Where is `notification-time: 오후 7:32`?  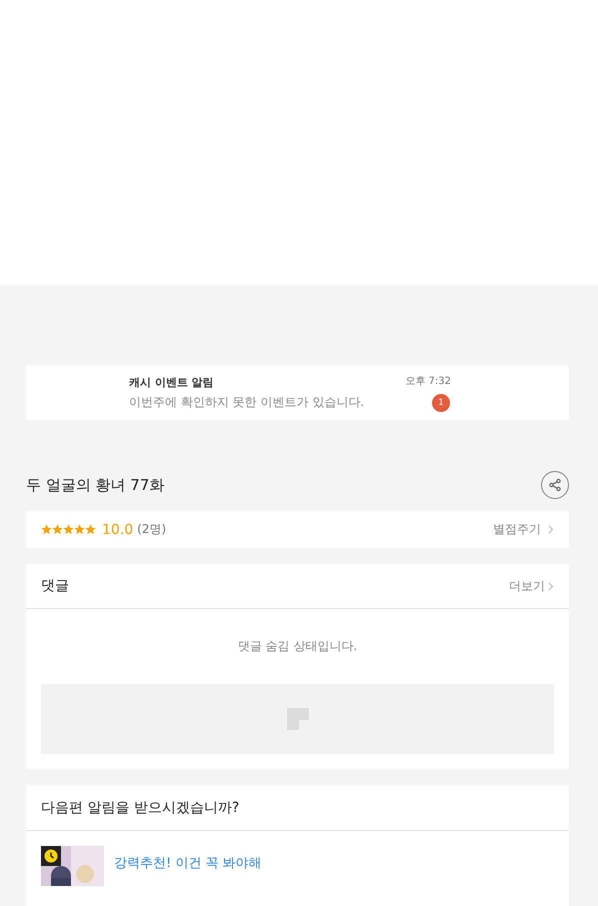 notification-time: 오후 7:32 is located at coordinates (428, 381).